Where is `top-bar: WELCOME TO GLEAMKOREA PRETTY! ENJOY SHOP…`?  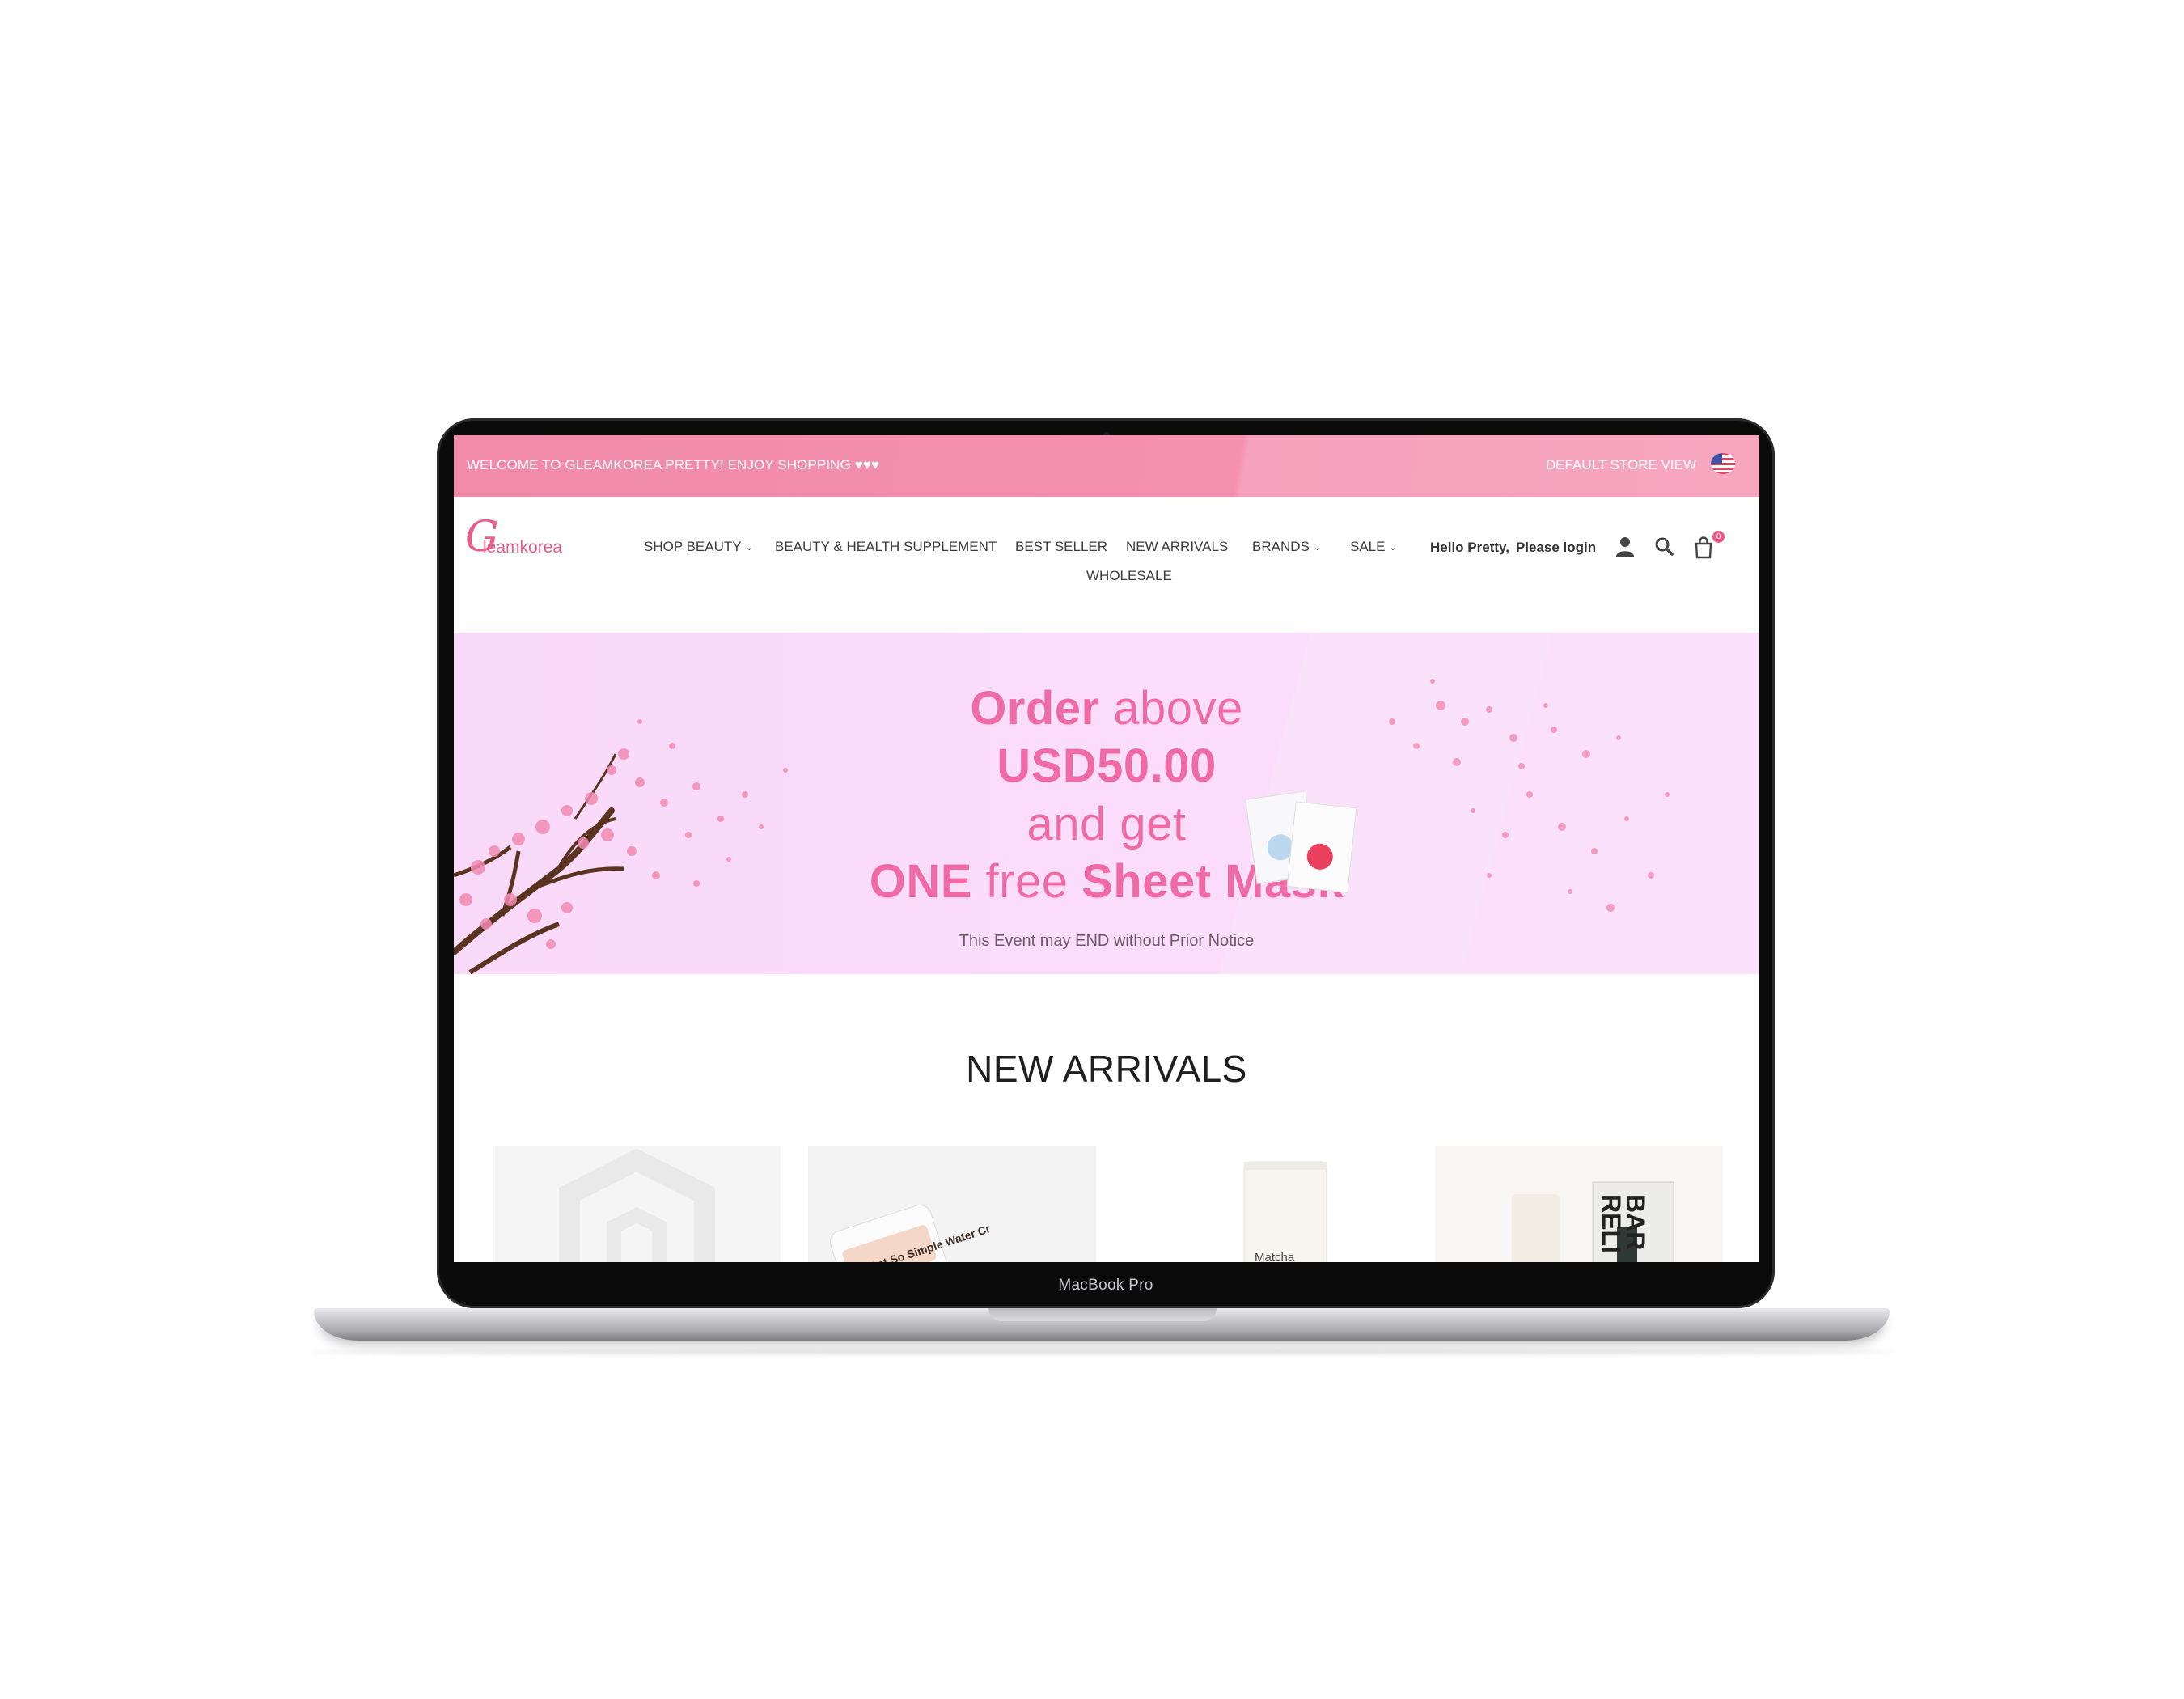 top-bar: WELCOME TO GLEAMKOREA PRETTY! ENJOY SHOP… is located at coordinates (1106, 466).